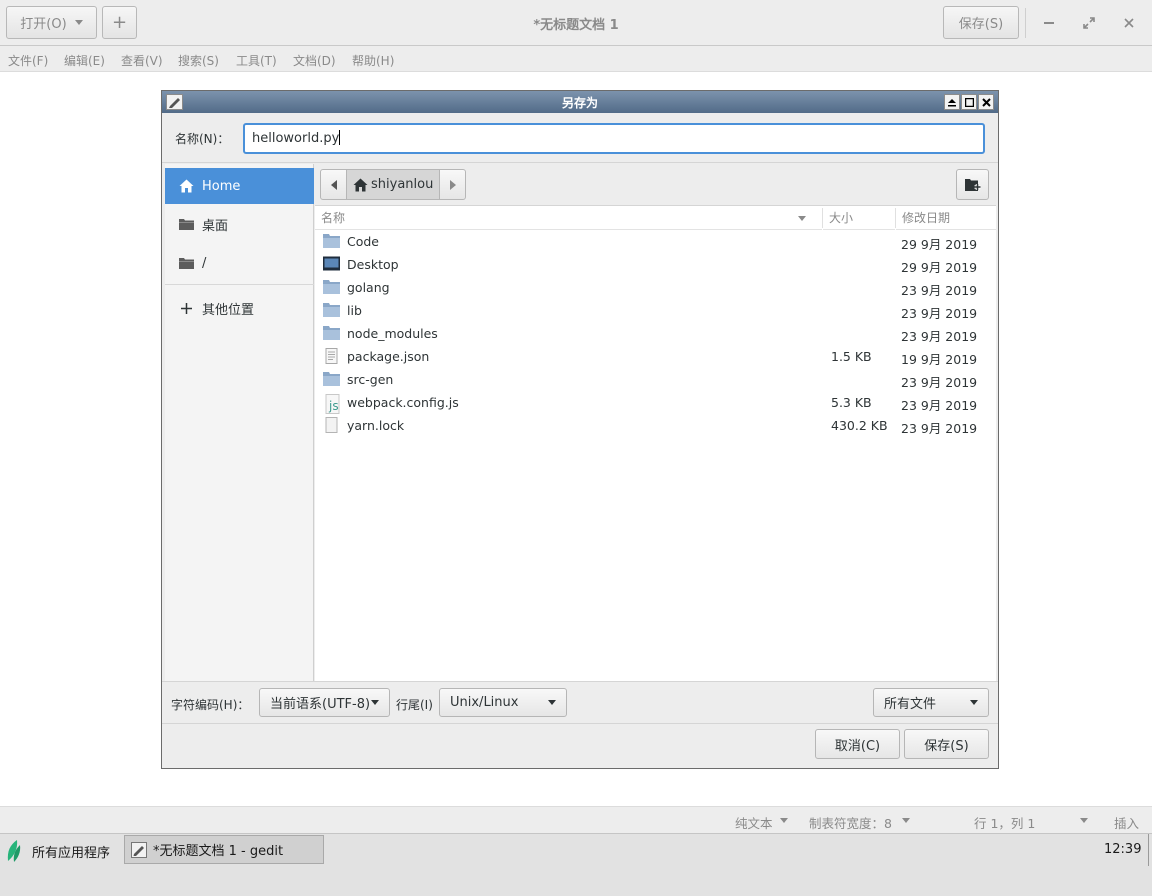  I want to click on file-row: golang 23 9月 2019, so click(655, 287).